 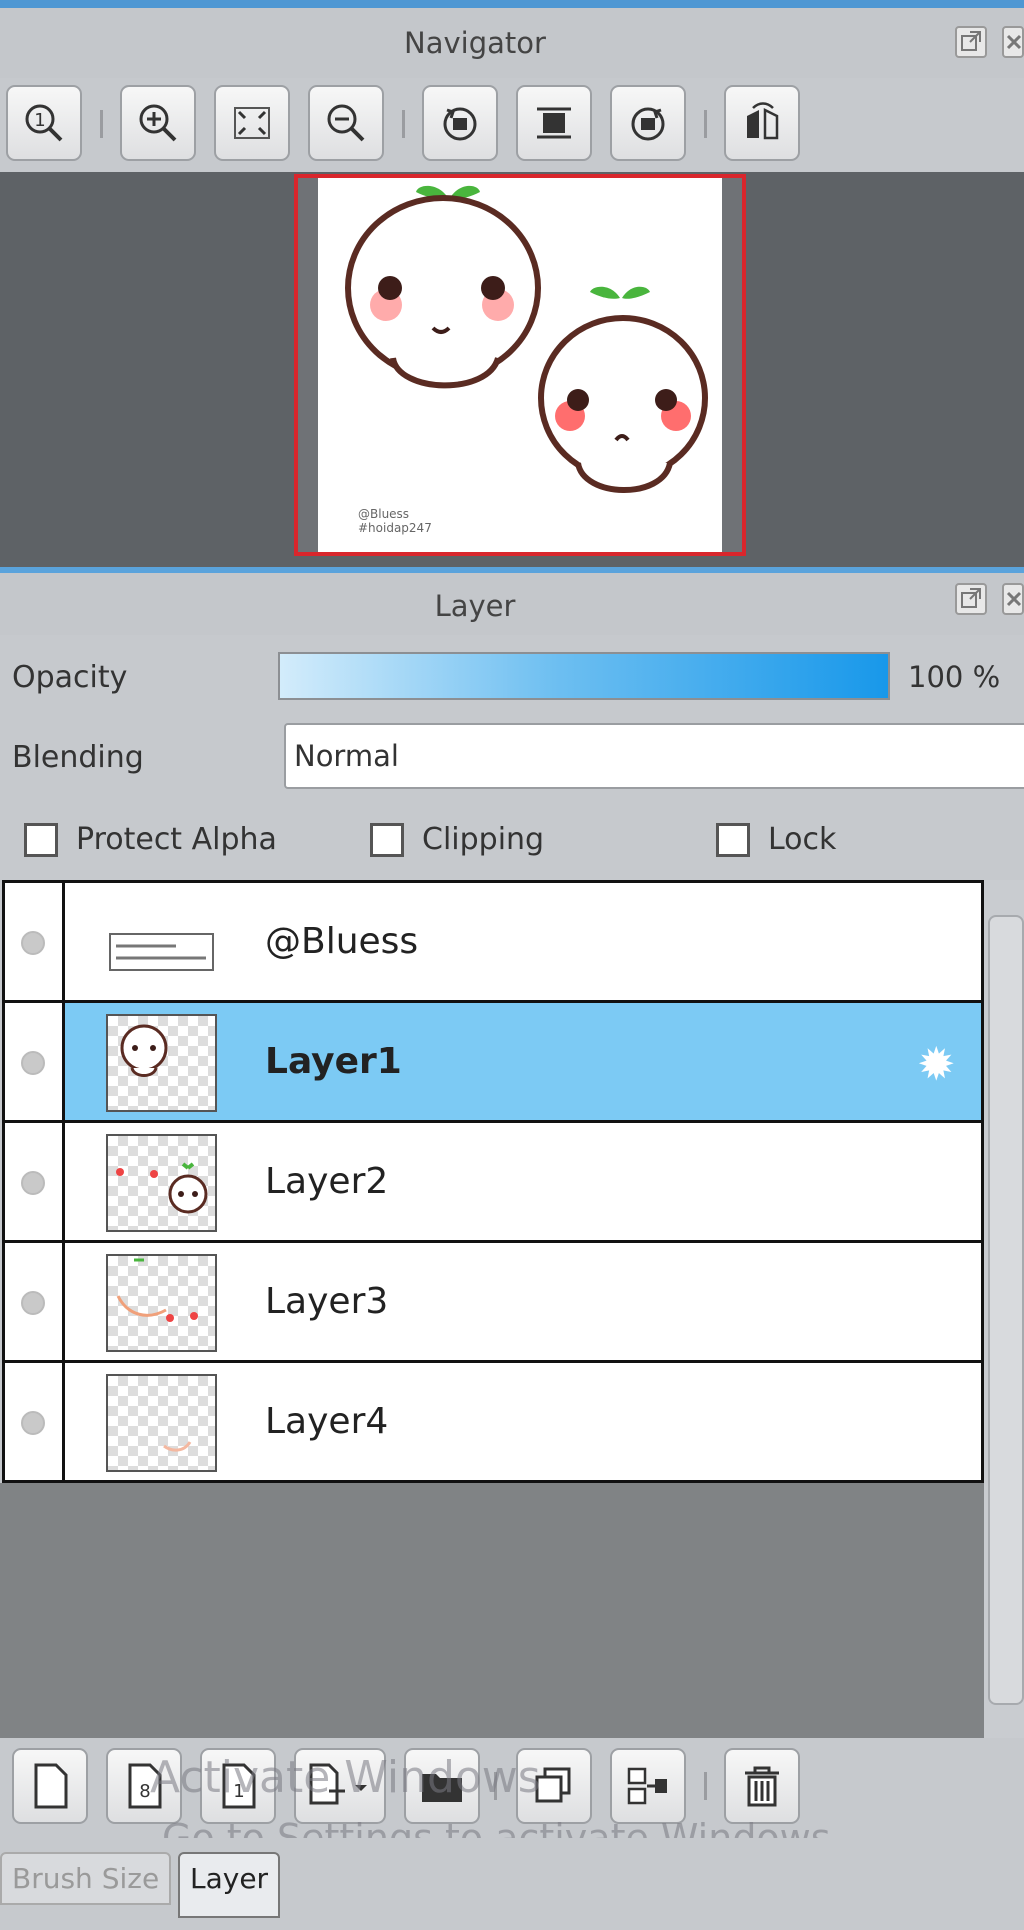 I want to click on new-layer-icon, so click(x=50, y=1786).